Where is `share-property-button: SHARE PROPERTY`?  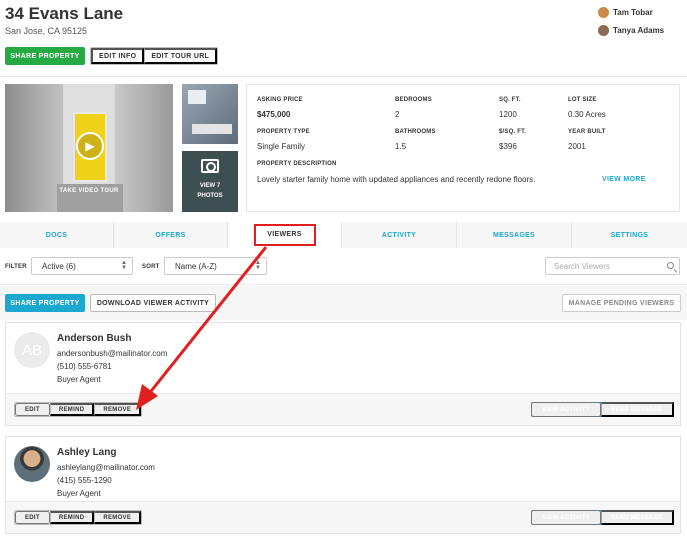 share-property-button: SHARE PROPERTY is located at coordinates (45, 303).